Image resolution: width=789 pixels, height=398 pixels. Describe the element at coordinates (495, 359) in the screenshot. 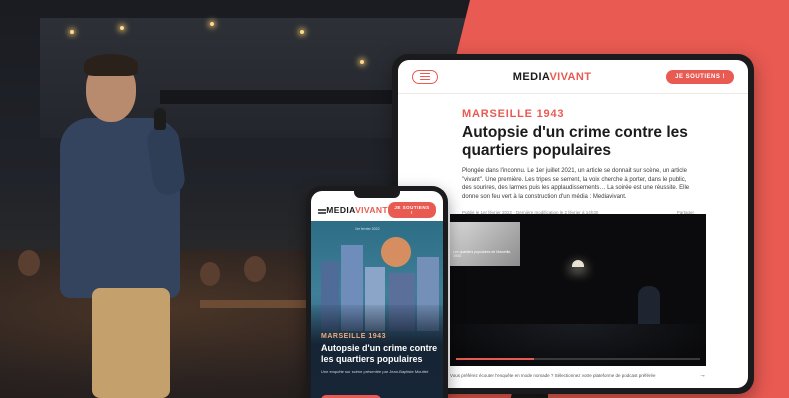

I see `video-progress-fill` at that location.